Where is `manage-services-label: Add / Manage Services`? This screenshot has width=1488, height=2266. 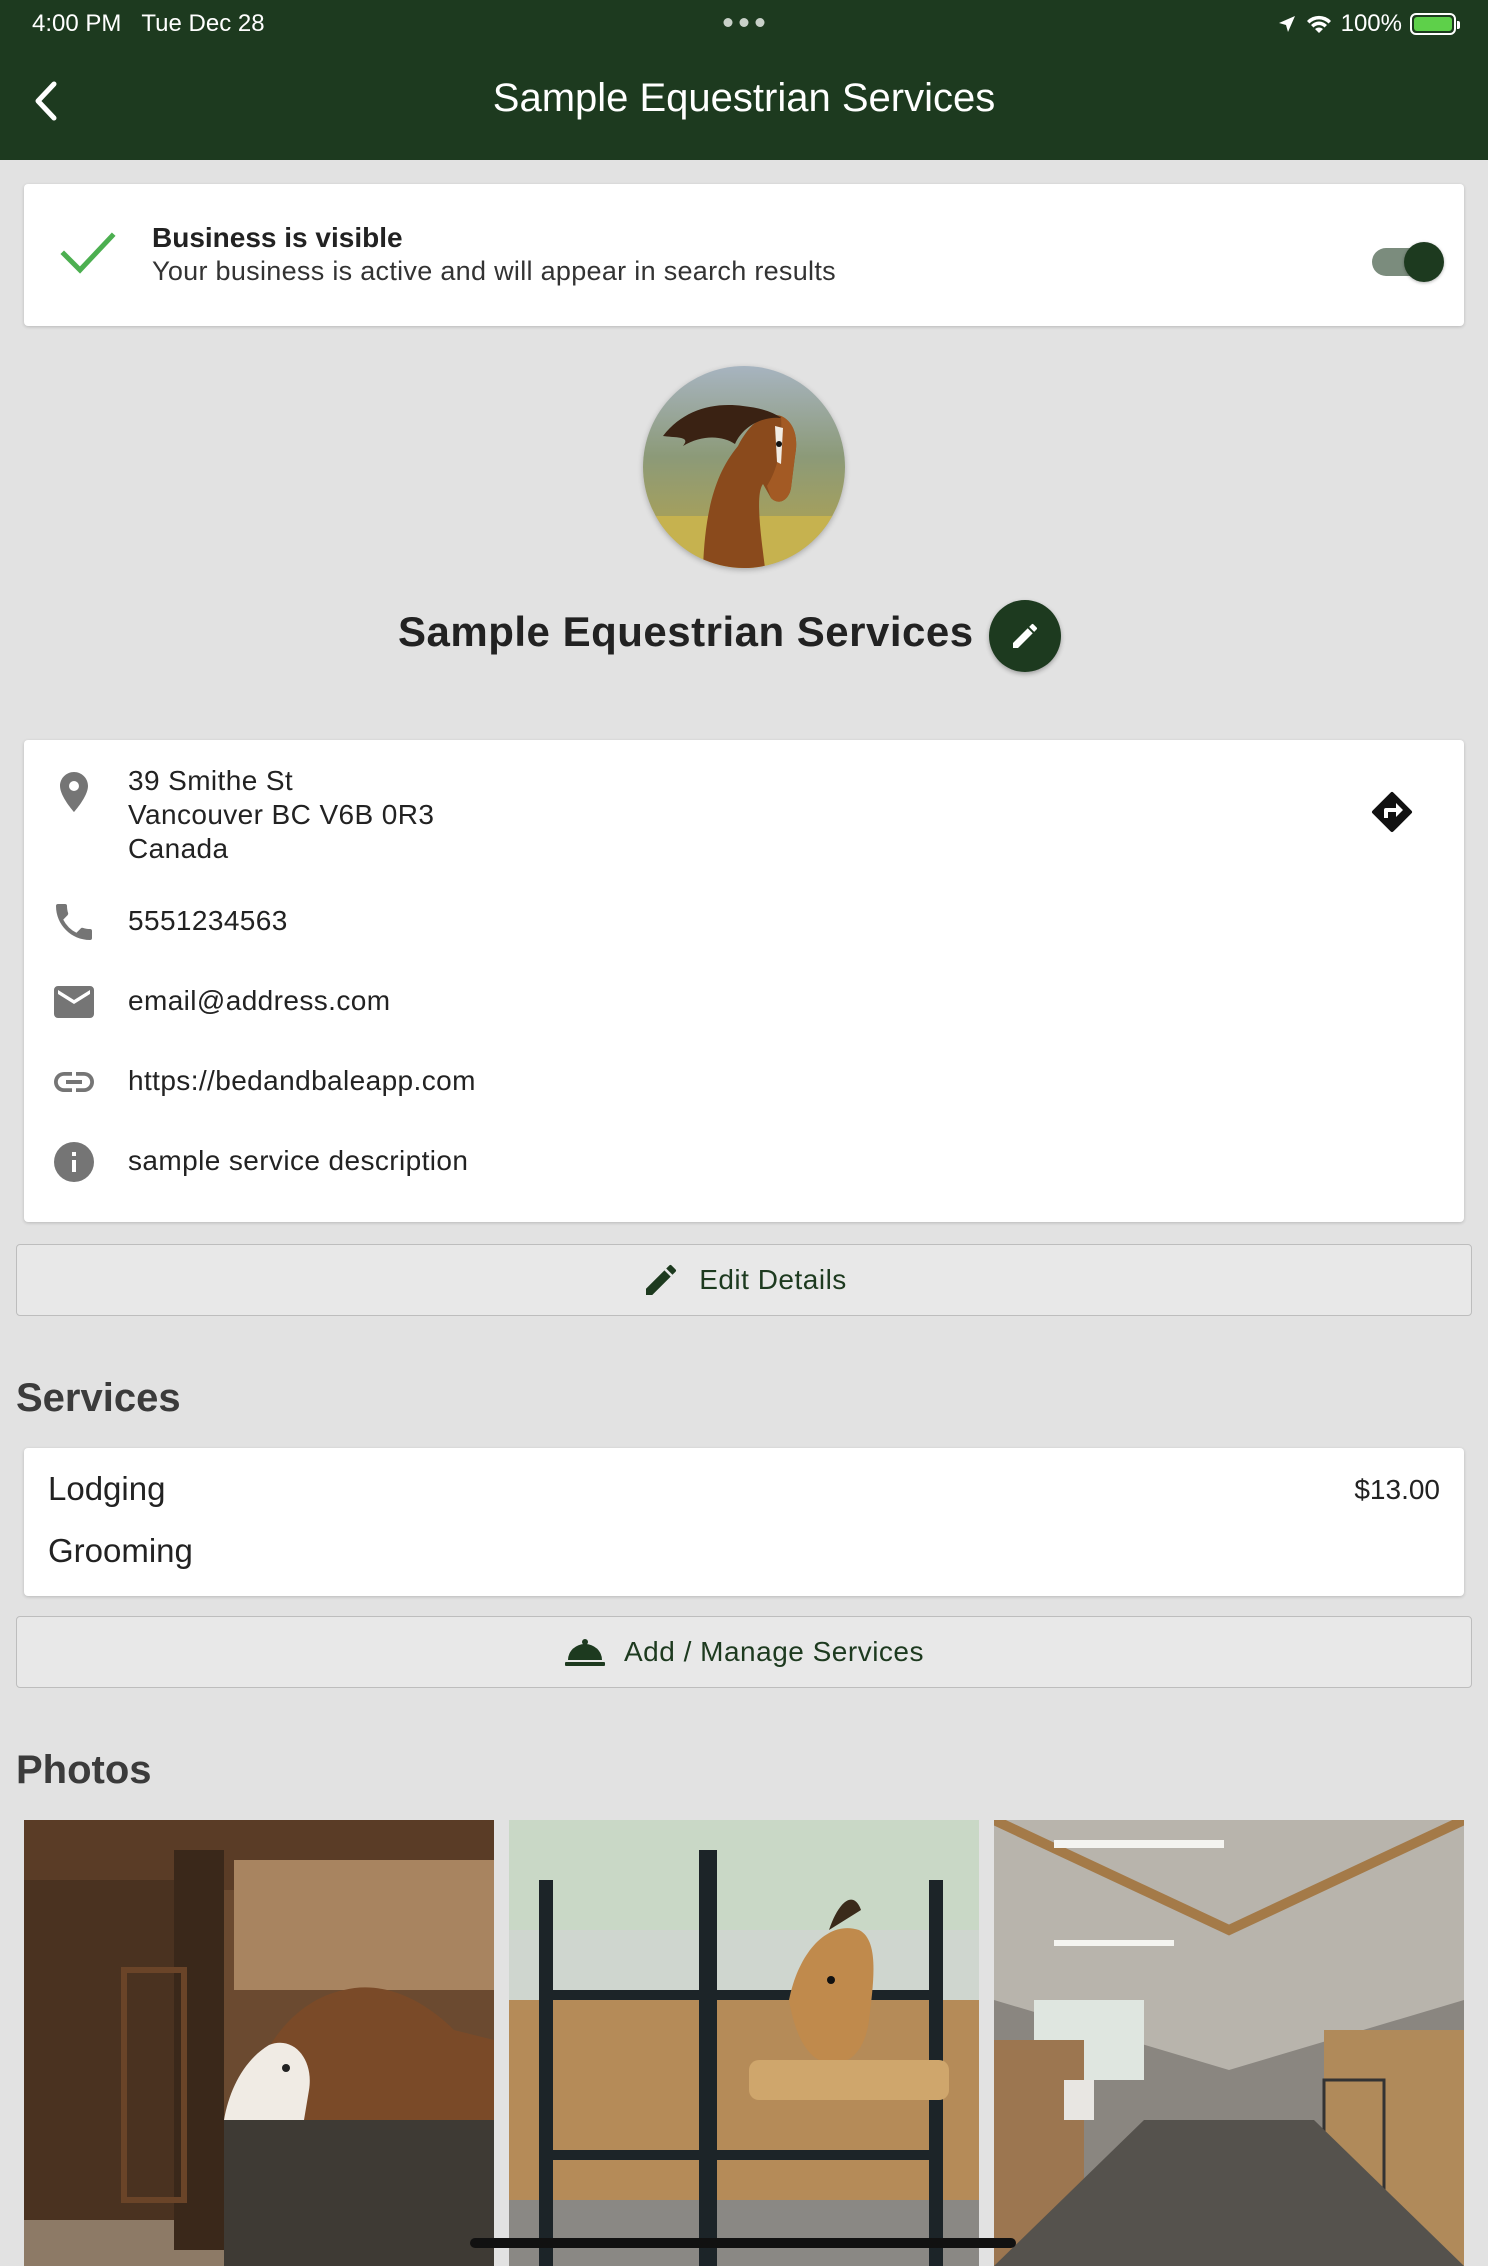 manage-services-label: Add / Manage Services is located at coordinates (774, 1651).